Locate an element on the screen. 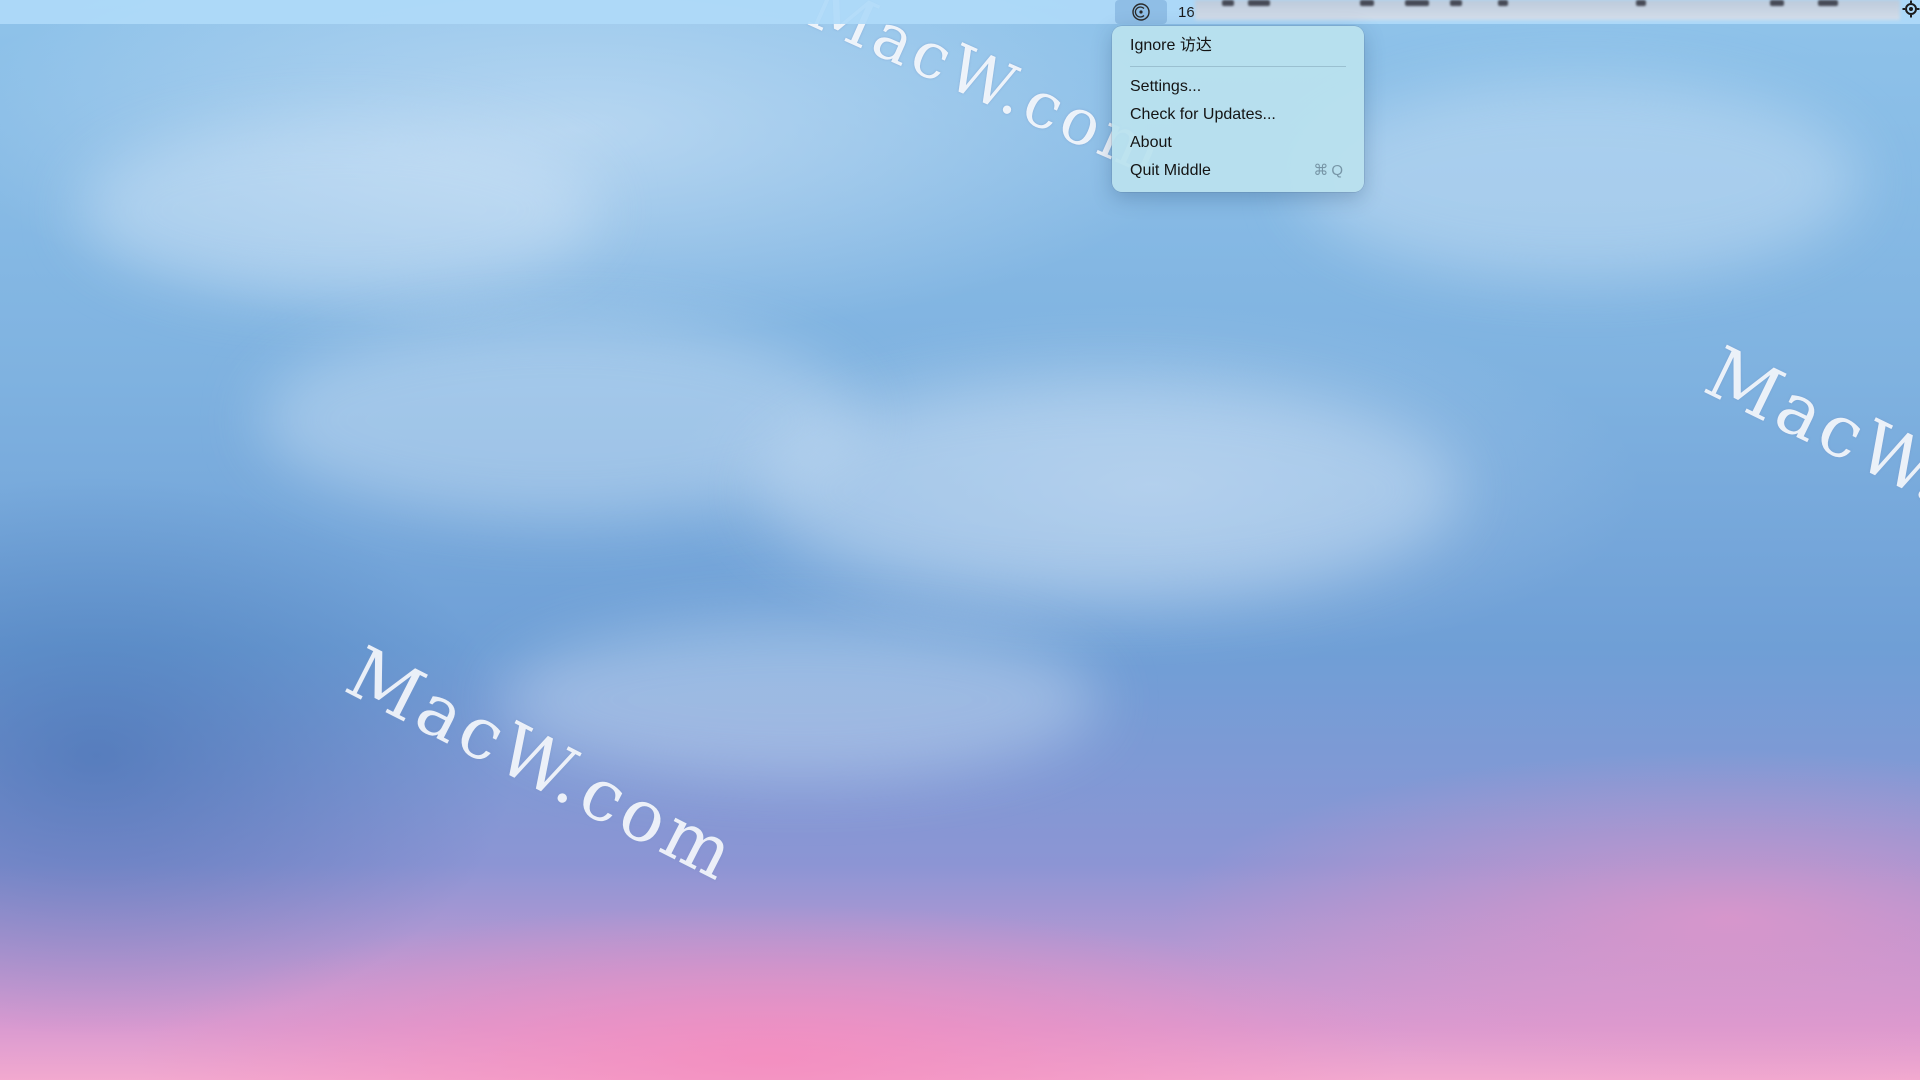 The height and width of the screenshot is (1080, 1920). middle-app-icon is located at coordinates (1141, 12).